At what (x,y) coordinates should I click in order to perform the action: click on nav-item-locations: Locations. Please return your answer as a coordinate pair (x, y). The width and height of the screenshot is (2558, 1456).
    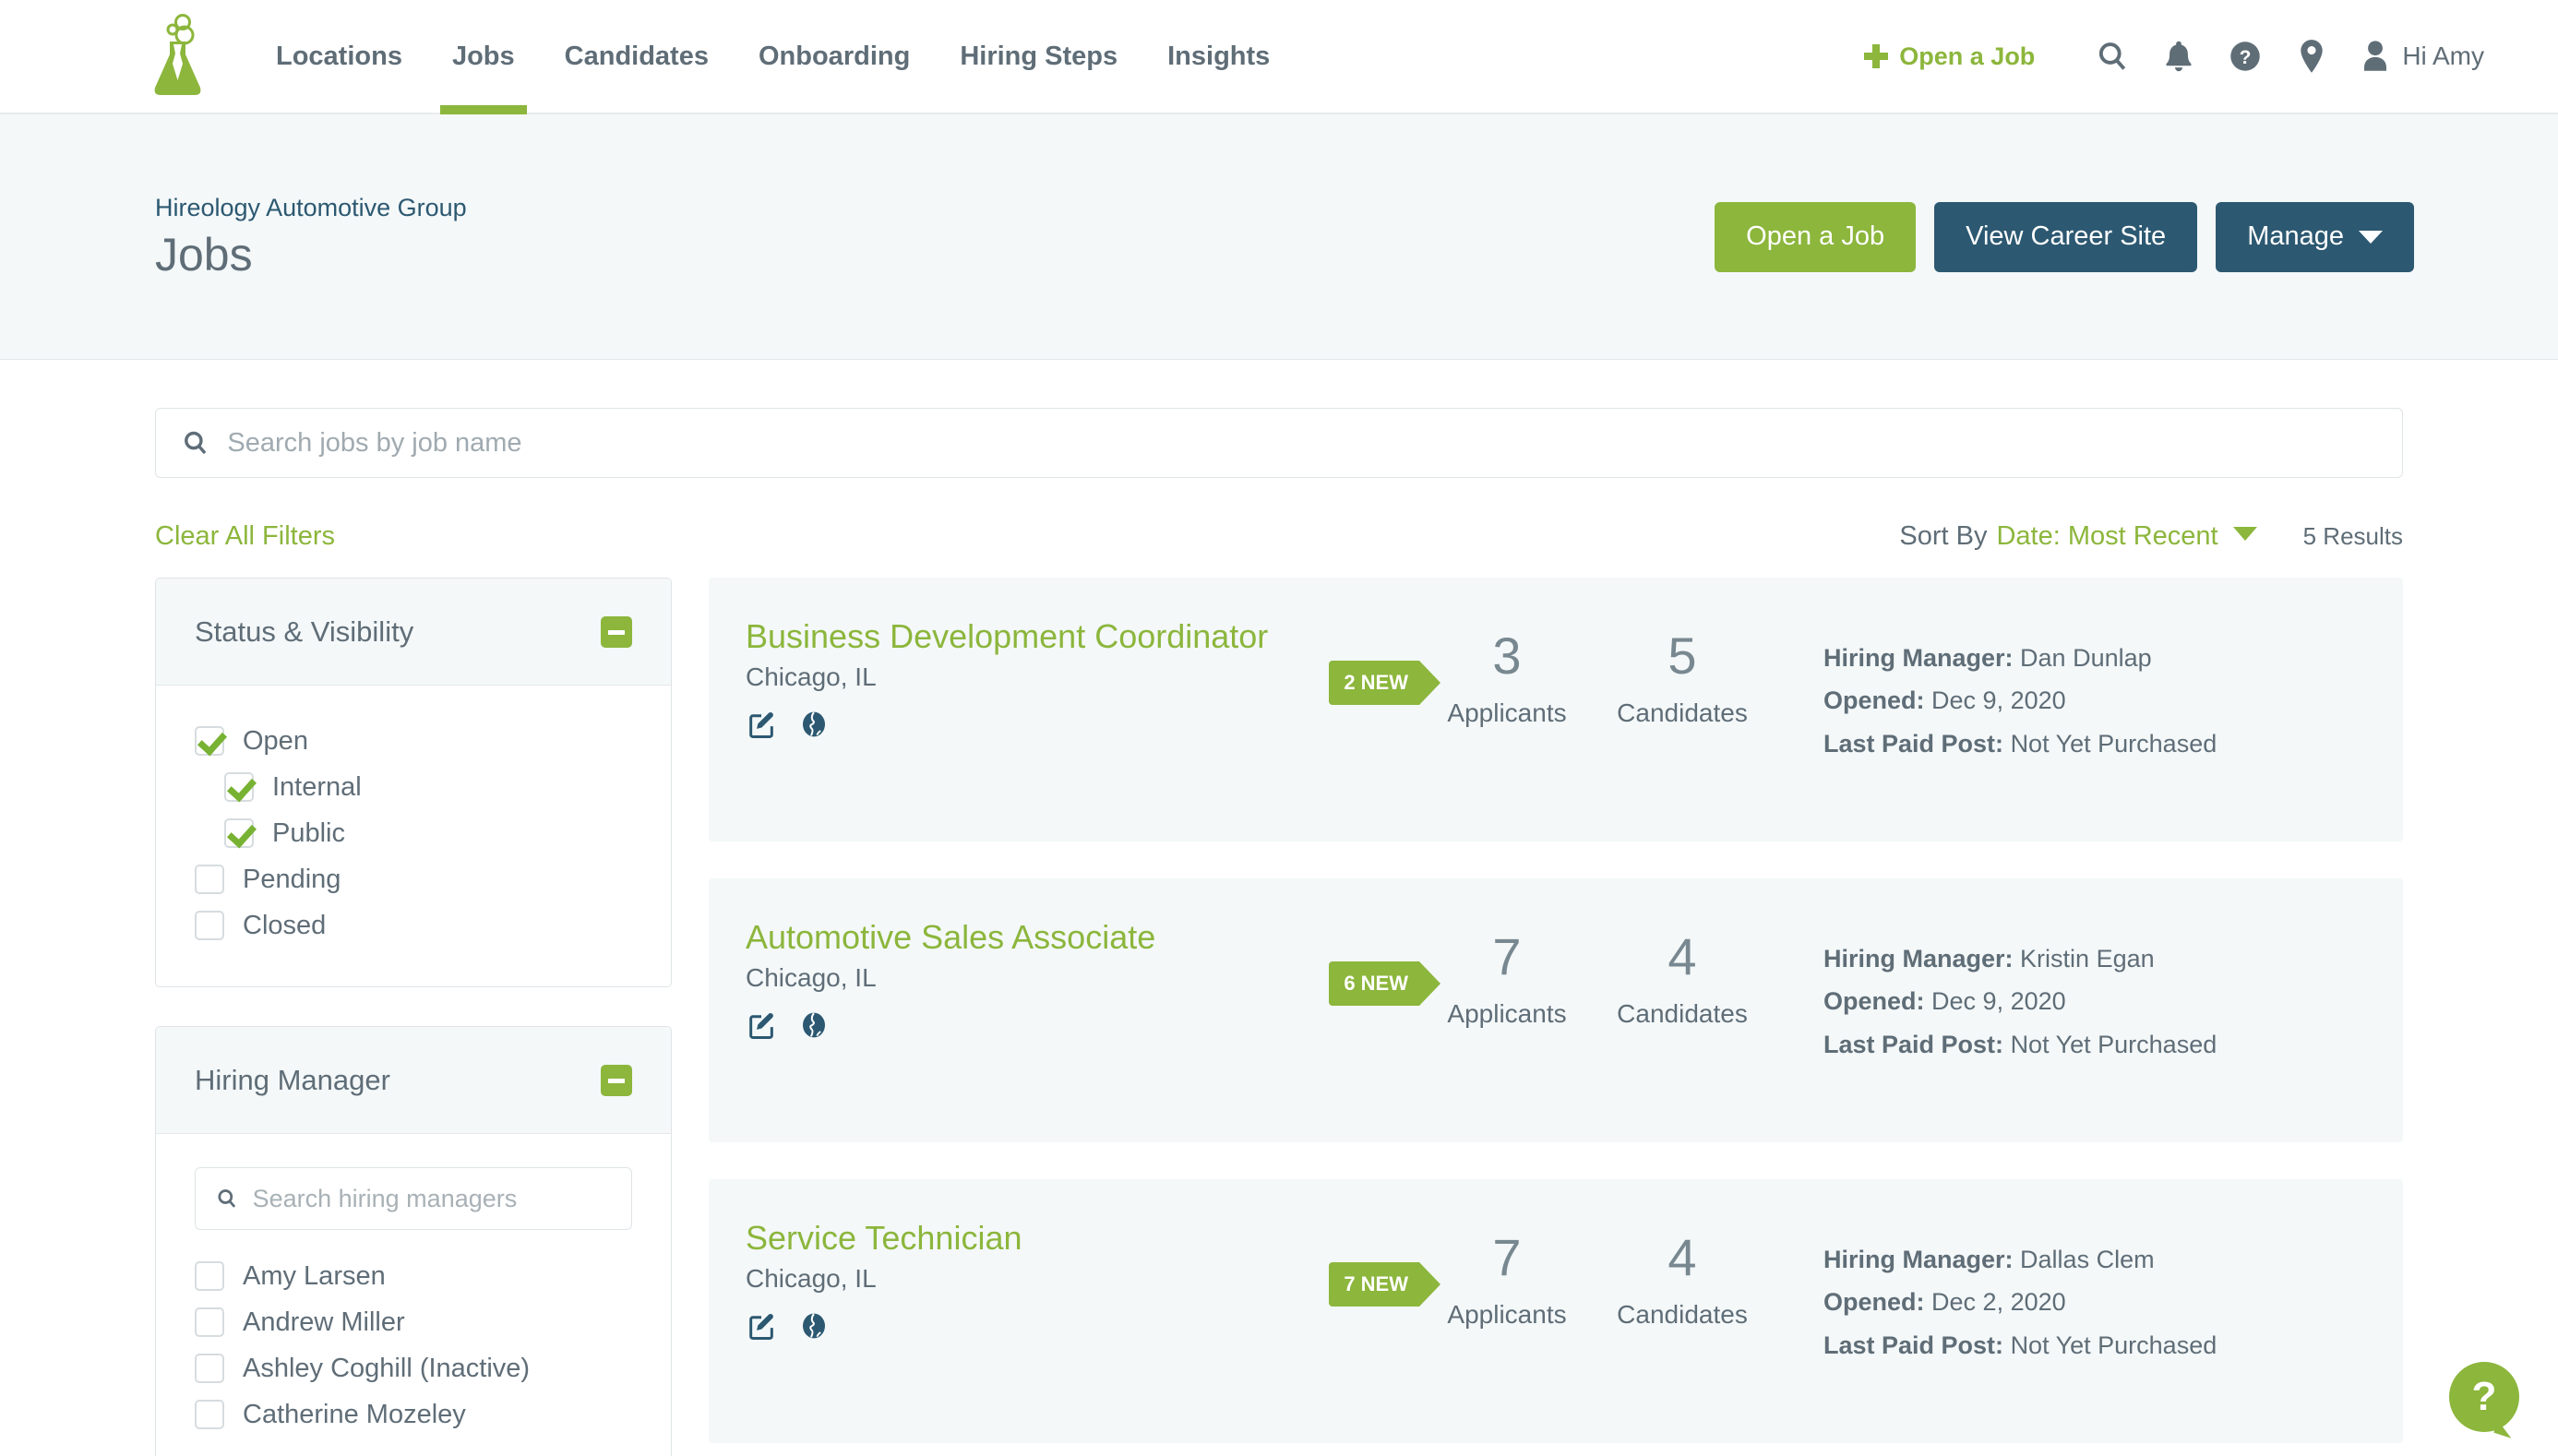
    Looking at the image, I should click on (339, 56).